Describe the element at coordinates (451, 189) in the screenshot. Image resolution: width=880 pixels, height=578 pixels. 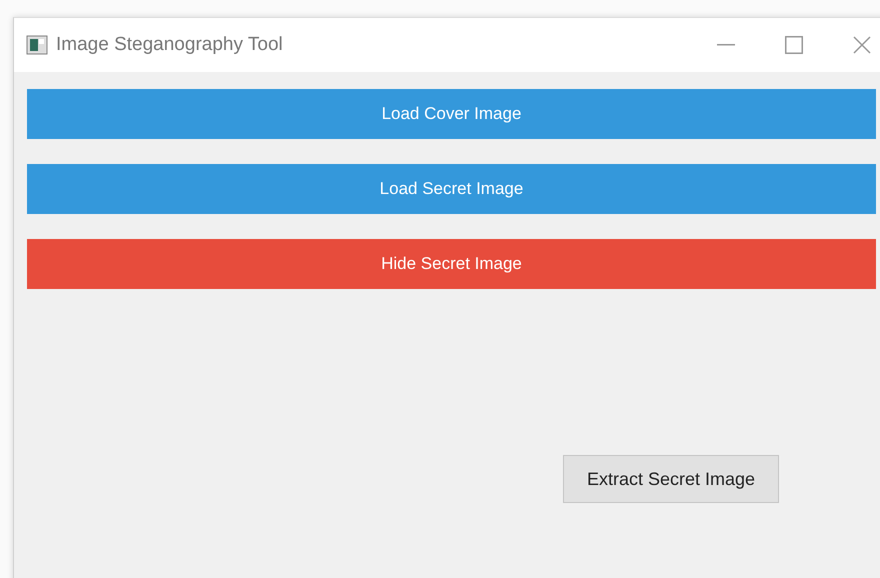
I see `action-button: Load Secret Image` at that location.